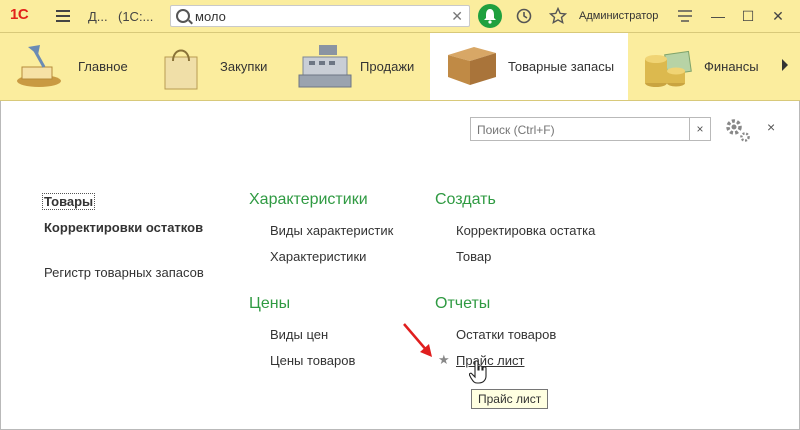 This screenshot has height=430, width=800. Describe the element at coordinates (39, 66) in the screenshot. I see `desk-lamp-icon` at that location.